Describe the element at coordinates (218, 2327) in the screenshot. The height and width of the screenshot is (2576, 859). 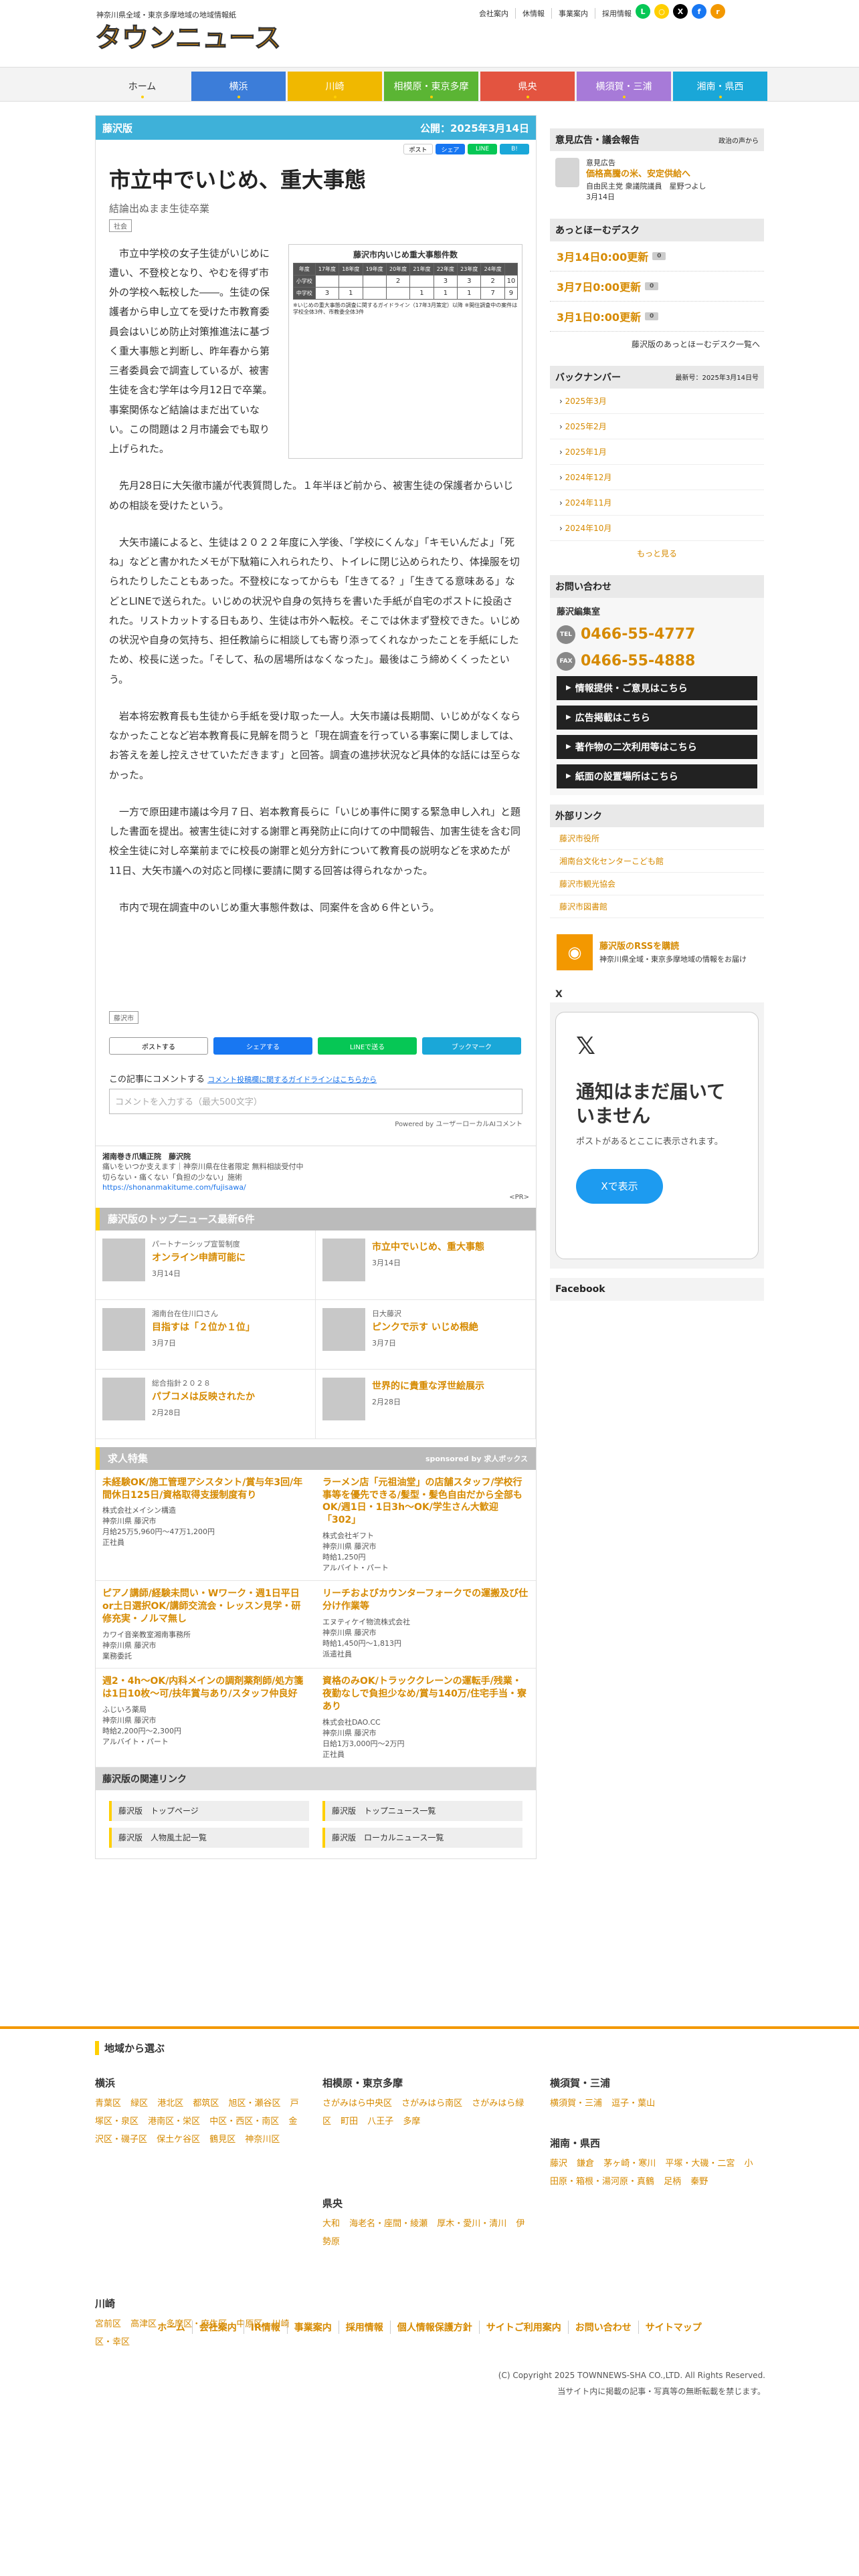
I see `footer-link: 会社案内` at that location.